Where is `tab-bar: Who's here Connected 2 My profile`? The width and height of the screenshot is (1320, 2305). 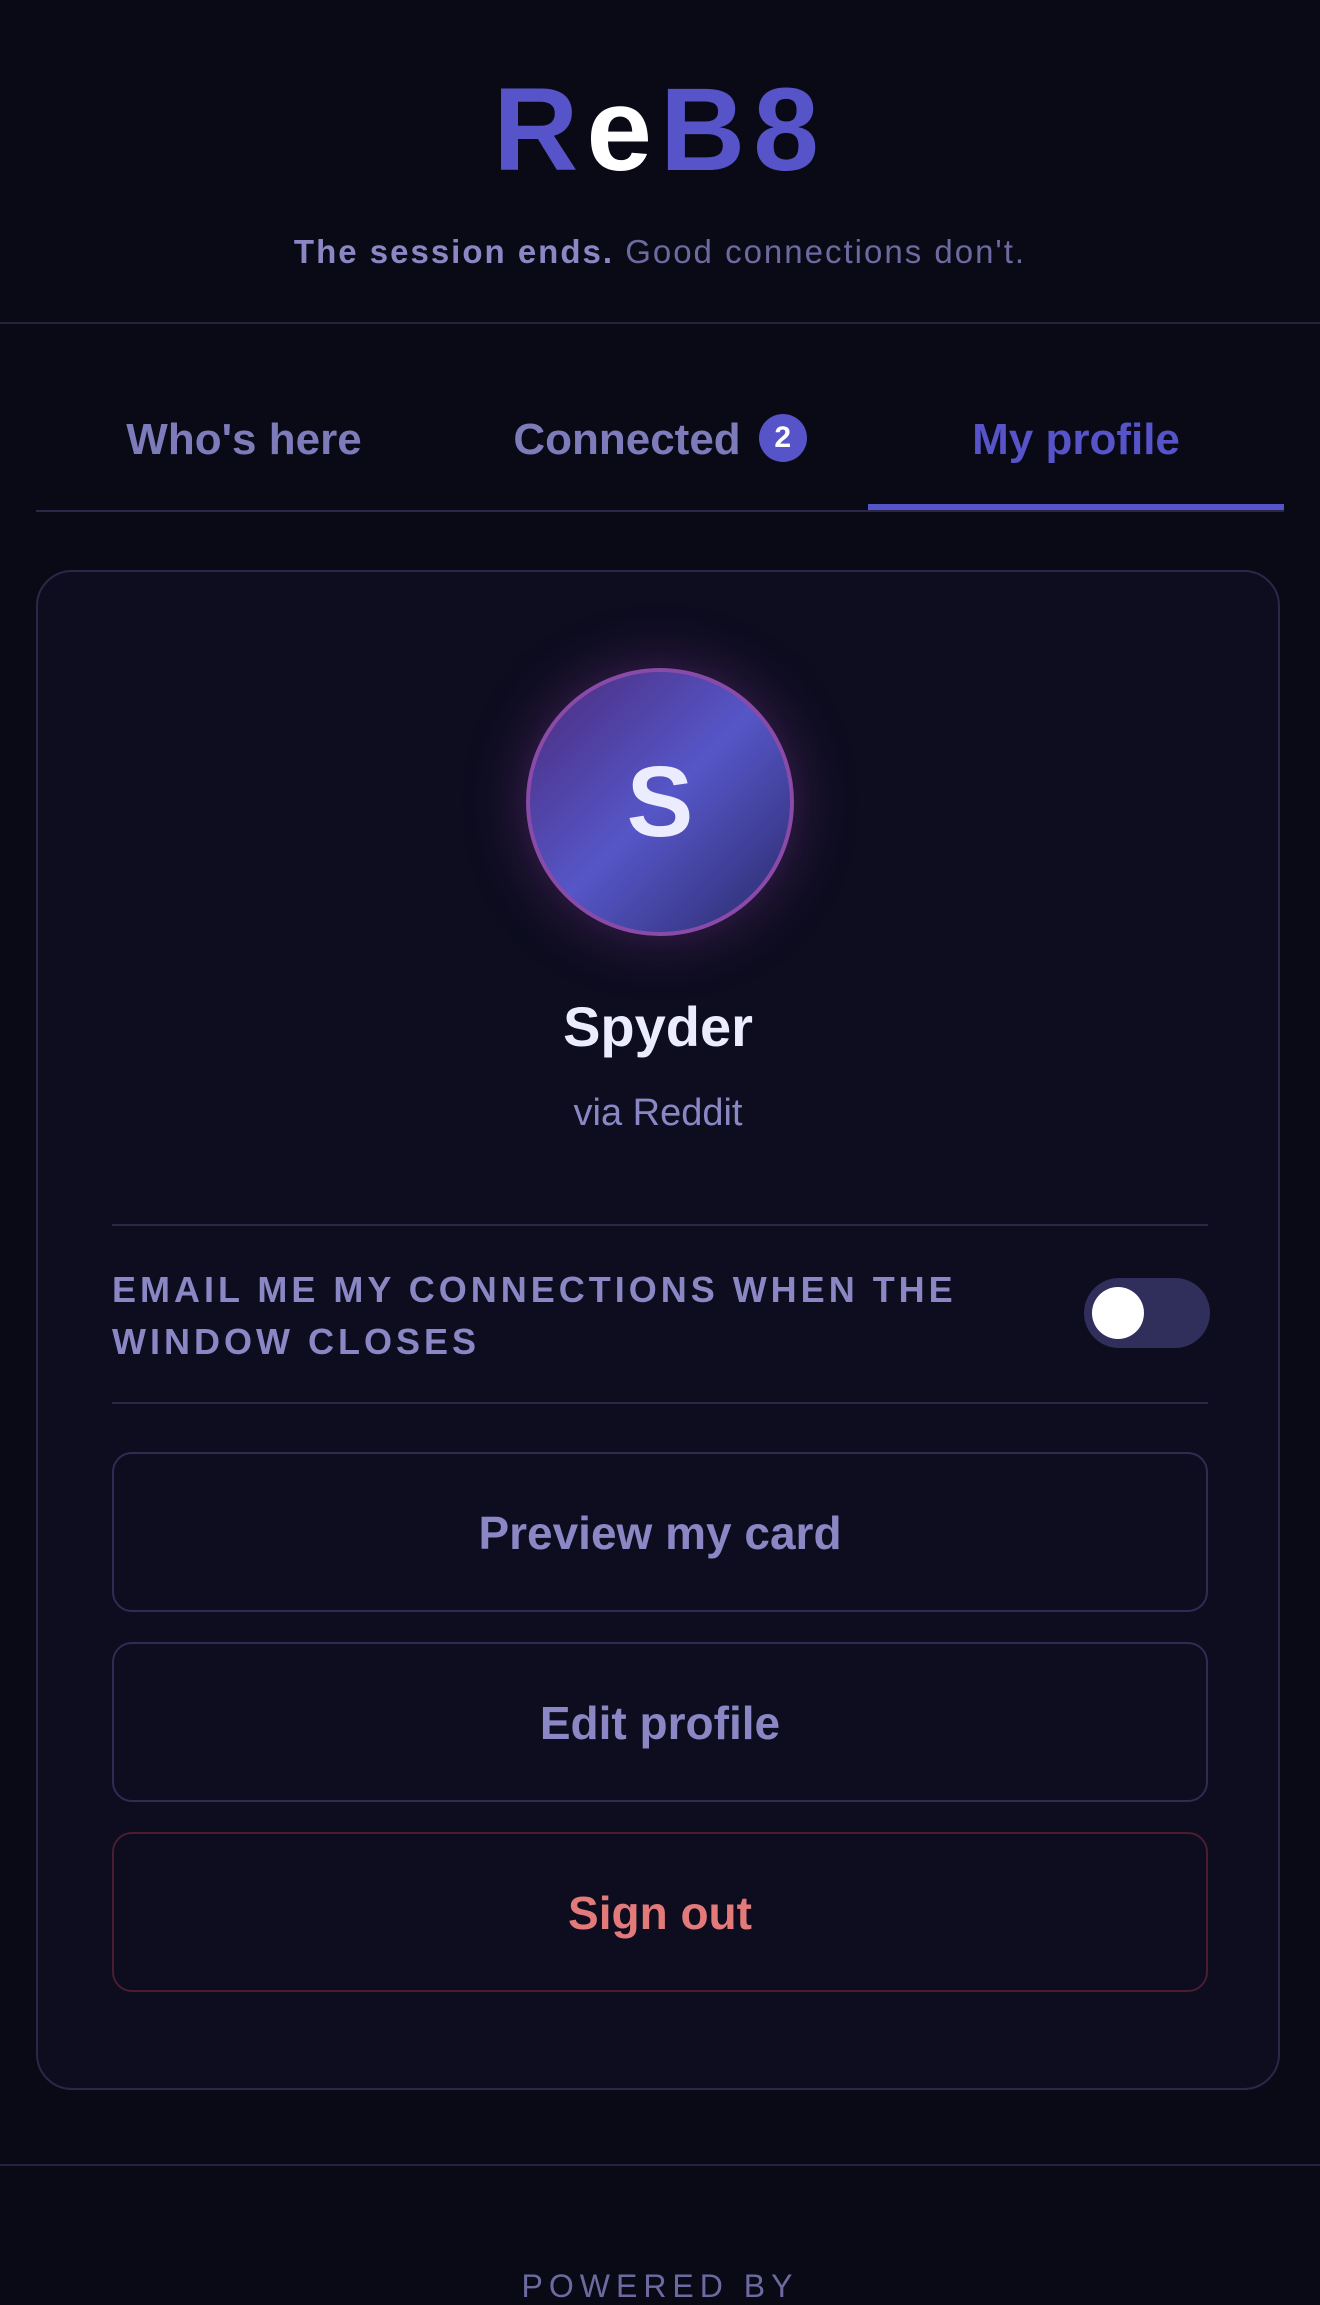 tab-bar: Who's here Connected 2 My profile is located at coordinates (660, 446).